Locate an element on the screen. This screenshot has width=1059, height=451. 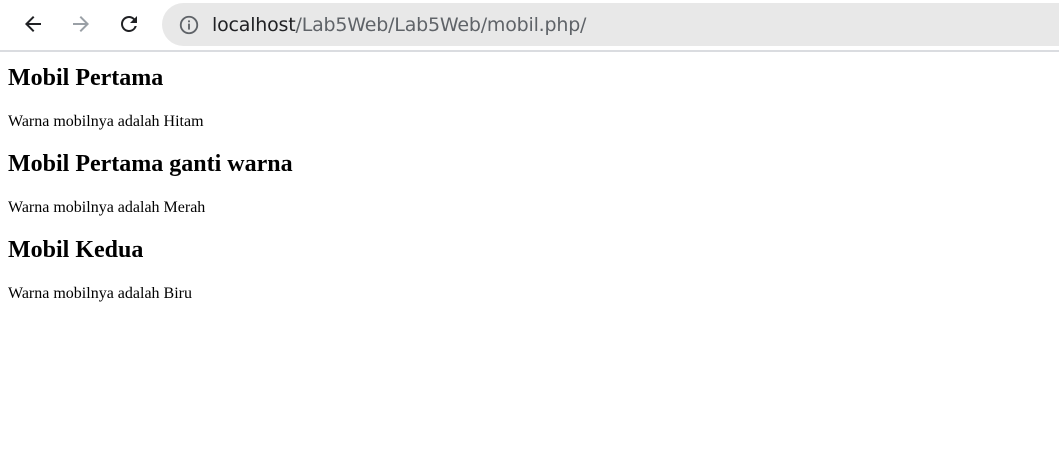
car-heading: Mobil Pertama ganti warna is located at coordinates (150, 164).